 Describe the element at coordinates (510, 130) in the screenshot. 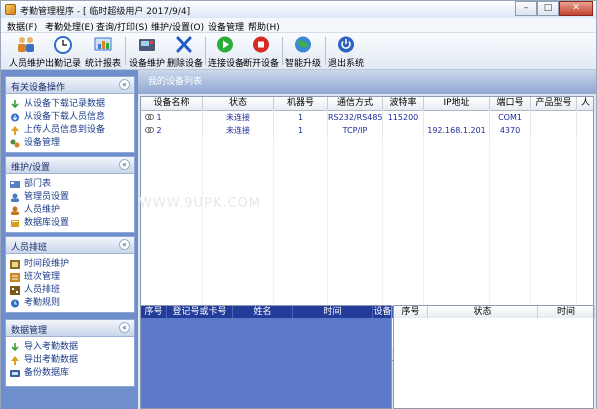

I see `port-cell: 4370` at that location.